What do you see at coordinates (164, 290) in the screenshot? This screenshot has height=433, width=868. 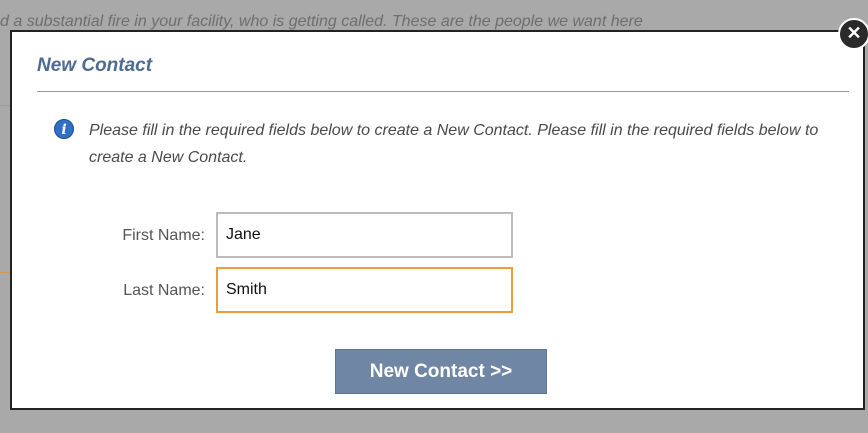 I see `last-name-label: Last Name:` at bounding box center [164, 290].